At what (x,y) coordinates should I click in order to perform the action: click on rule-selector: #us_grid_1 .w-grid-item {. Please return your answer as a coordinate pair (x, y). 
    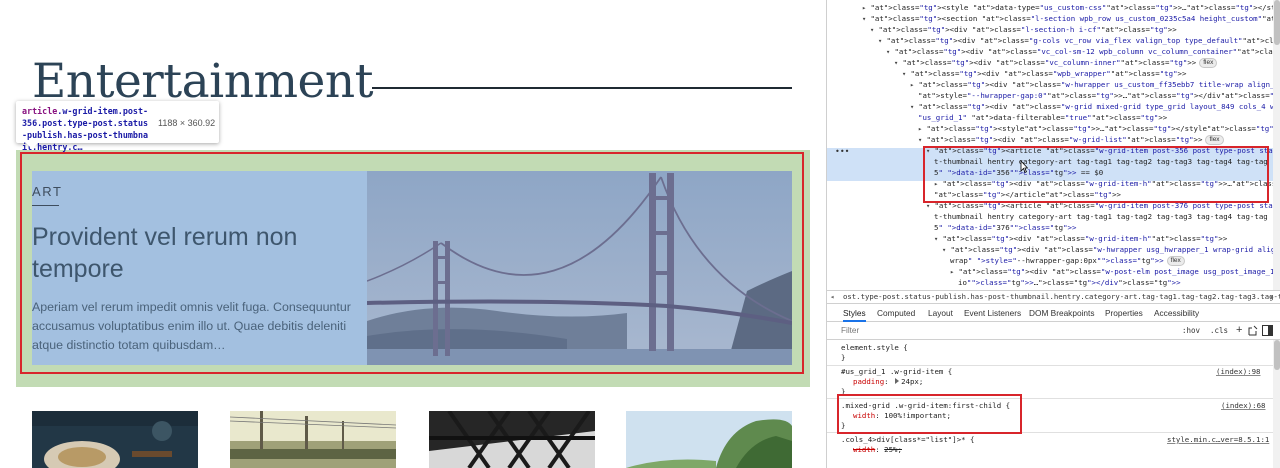
    Looking at the image, I should click on (896, 372).